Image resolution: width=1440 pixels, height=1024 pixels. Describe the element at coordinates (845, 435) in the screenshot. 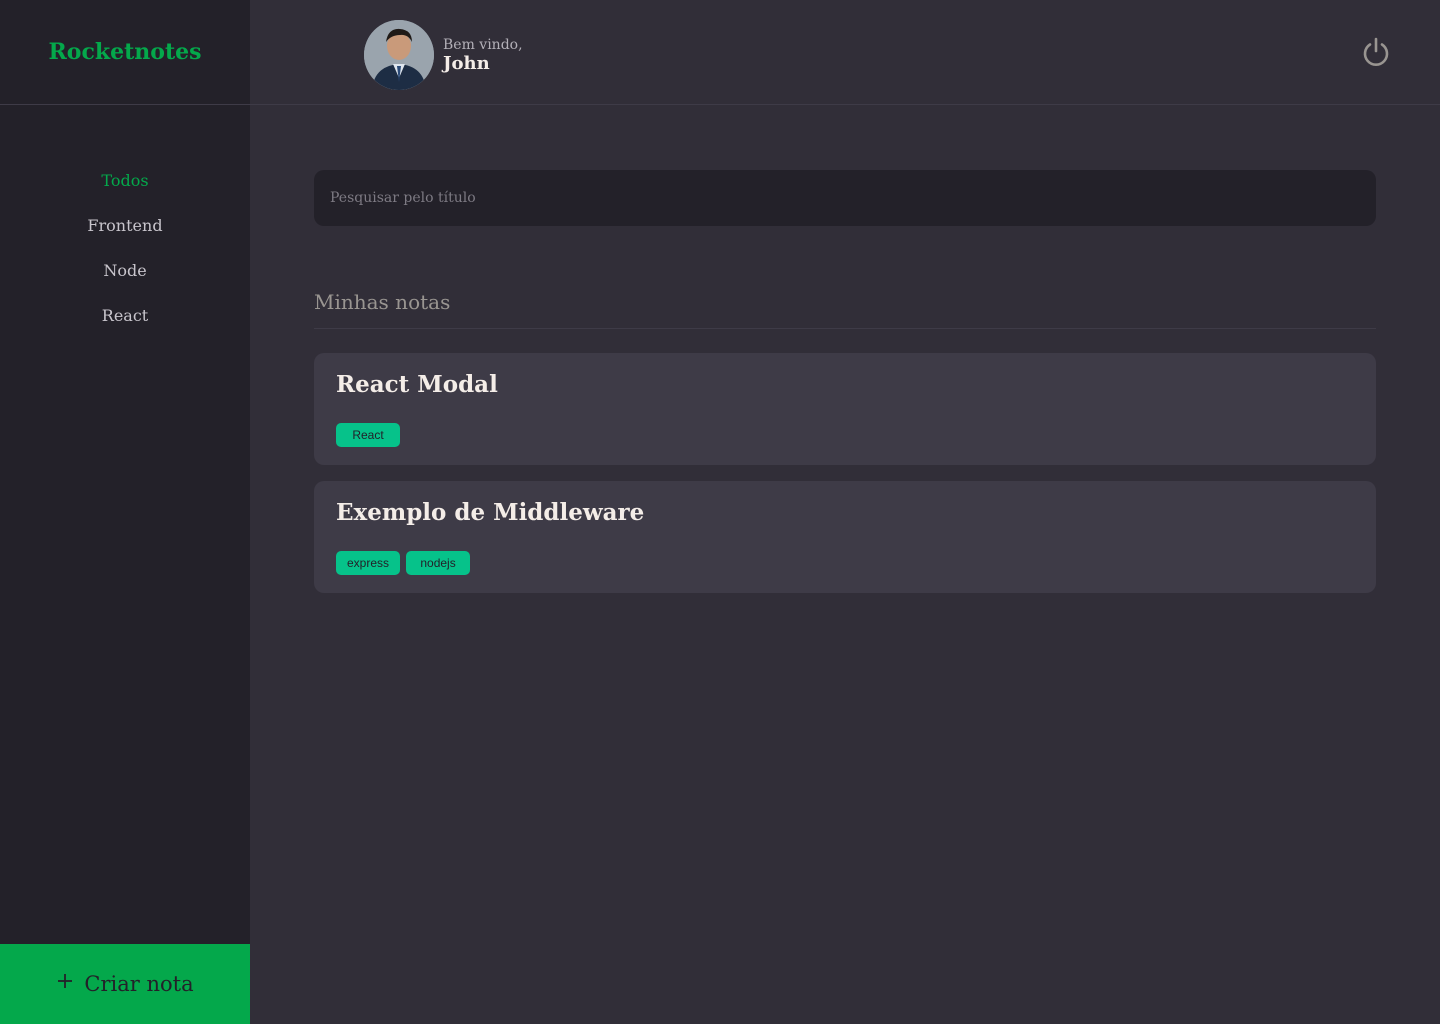

I see `note-tags: React` at that location.